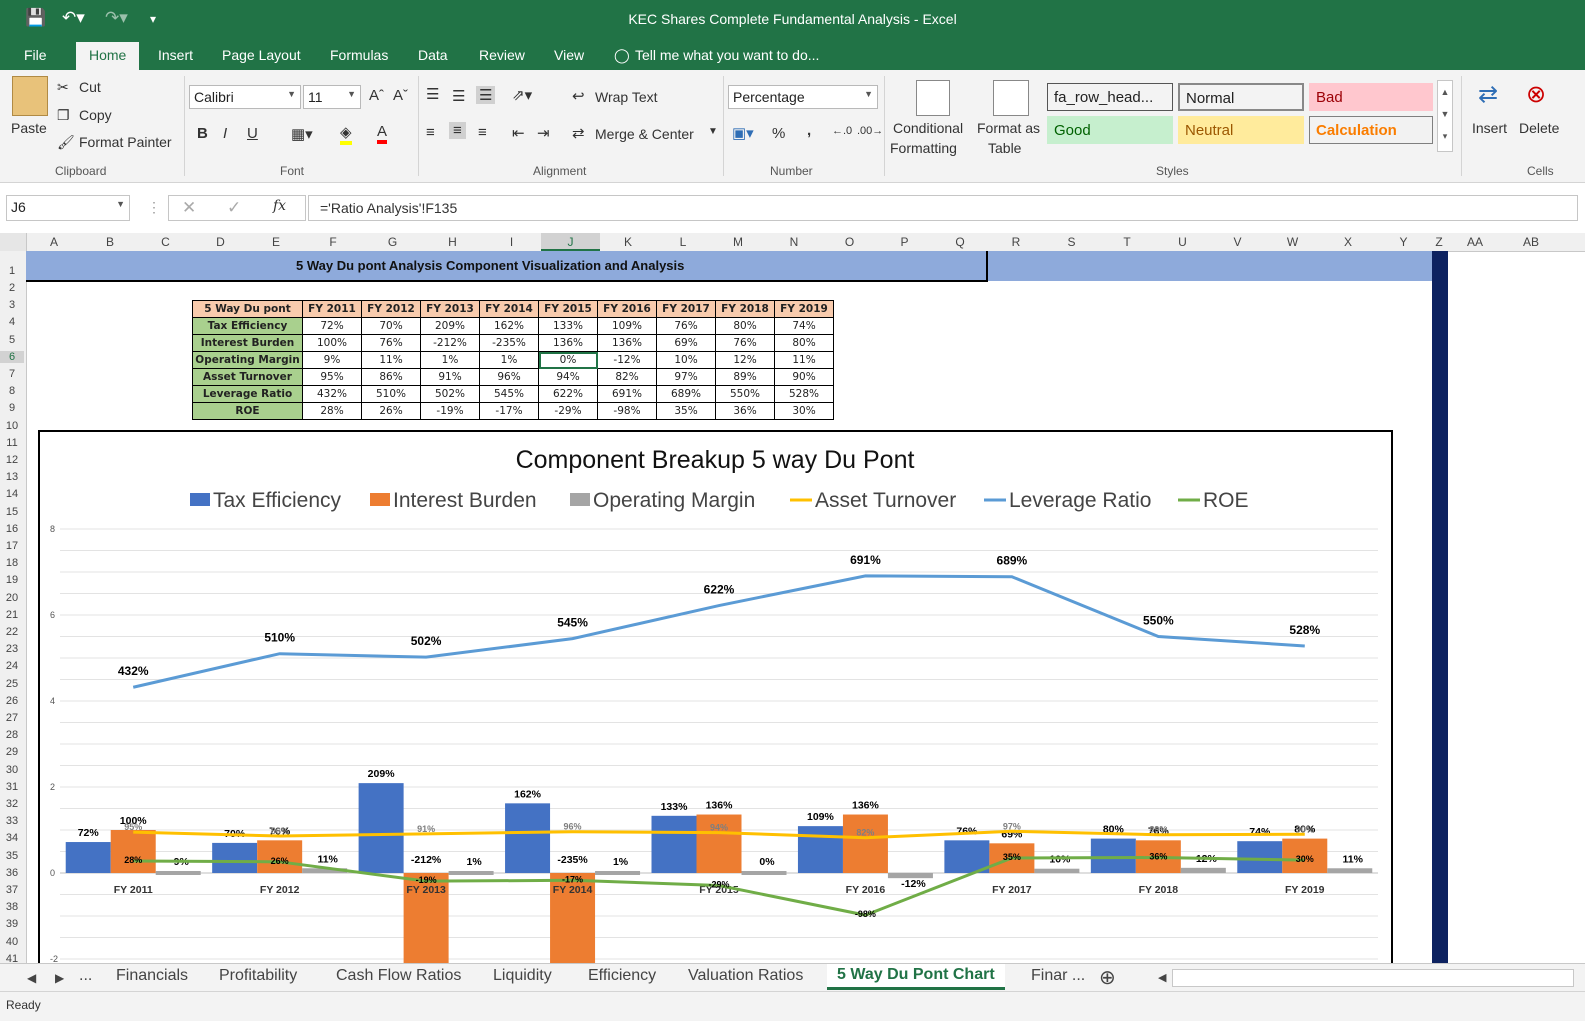  I want to click on table-cell: 28%, so click(332, 411).